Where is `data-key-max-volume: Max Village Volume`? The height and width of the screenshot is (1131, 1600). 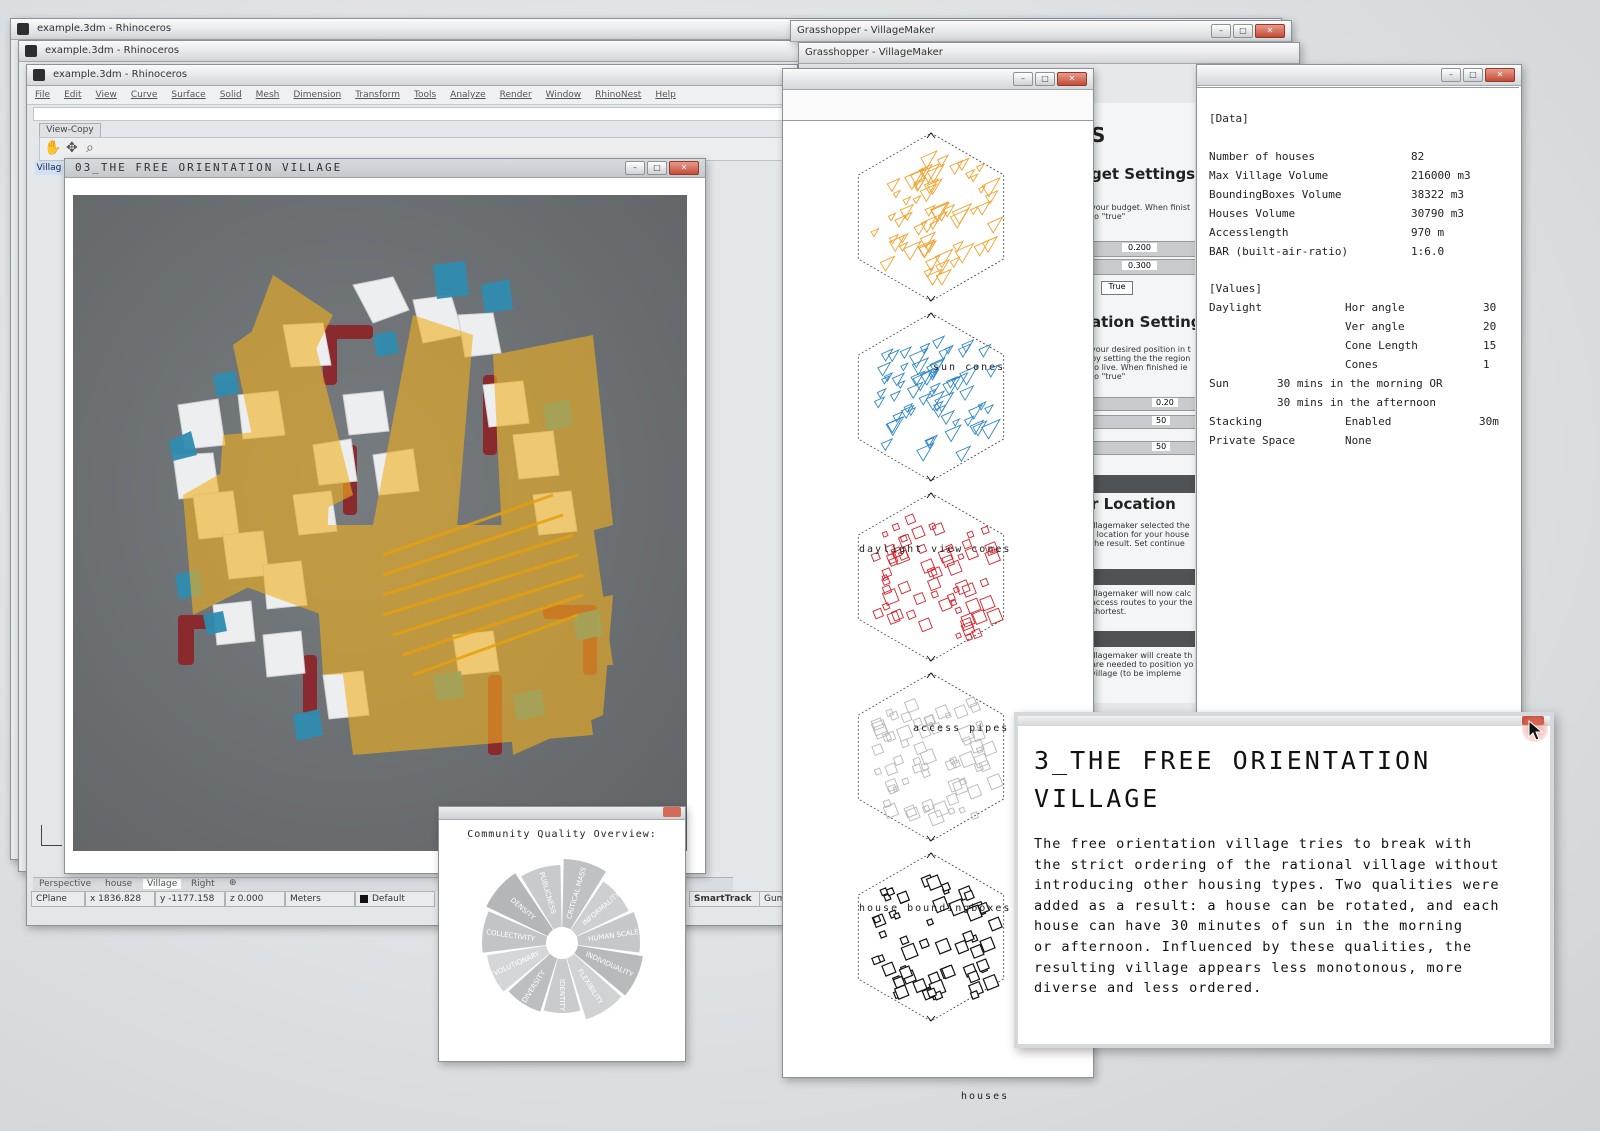
data-key-max-volume: Max Village Volume is located at coordinates (1269, 175).